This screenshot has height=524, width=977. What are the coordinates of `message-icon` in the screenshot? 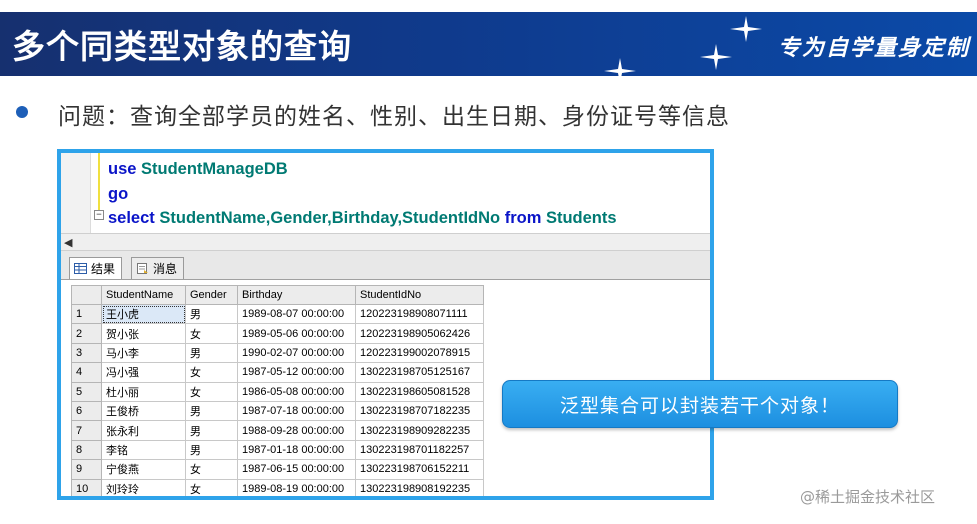 It's located at (142, 268).